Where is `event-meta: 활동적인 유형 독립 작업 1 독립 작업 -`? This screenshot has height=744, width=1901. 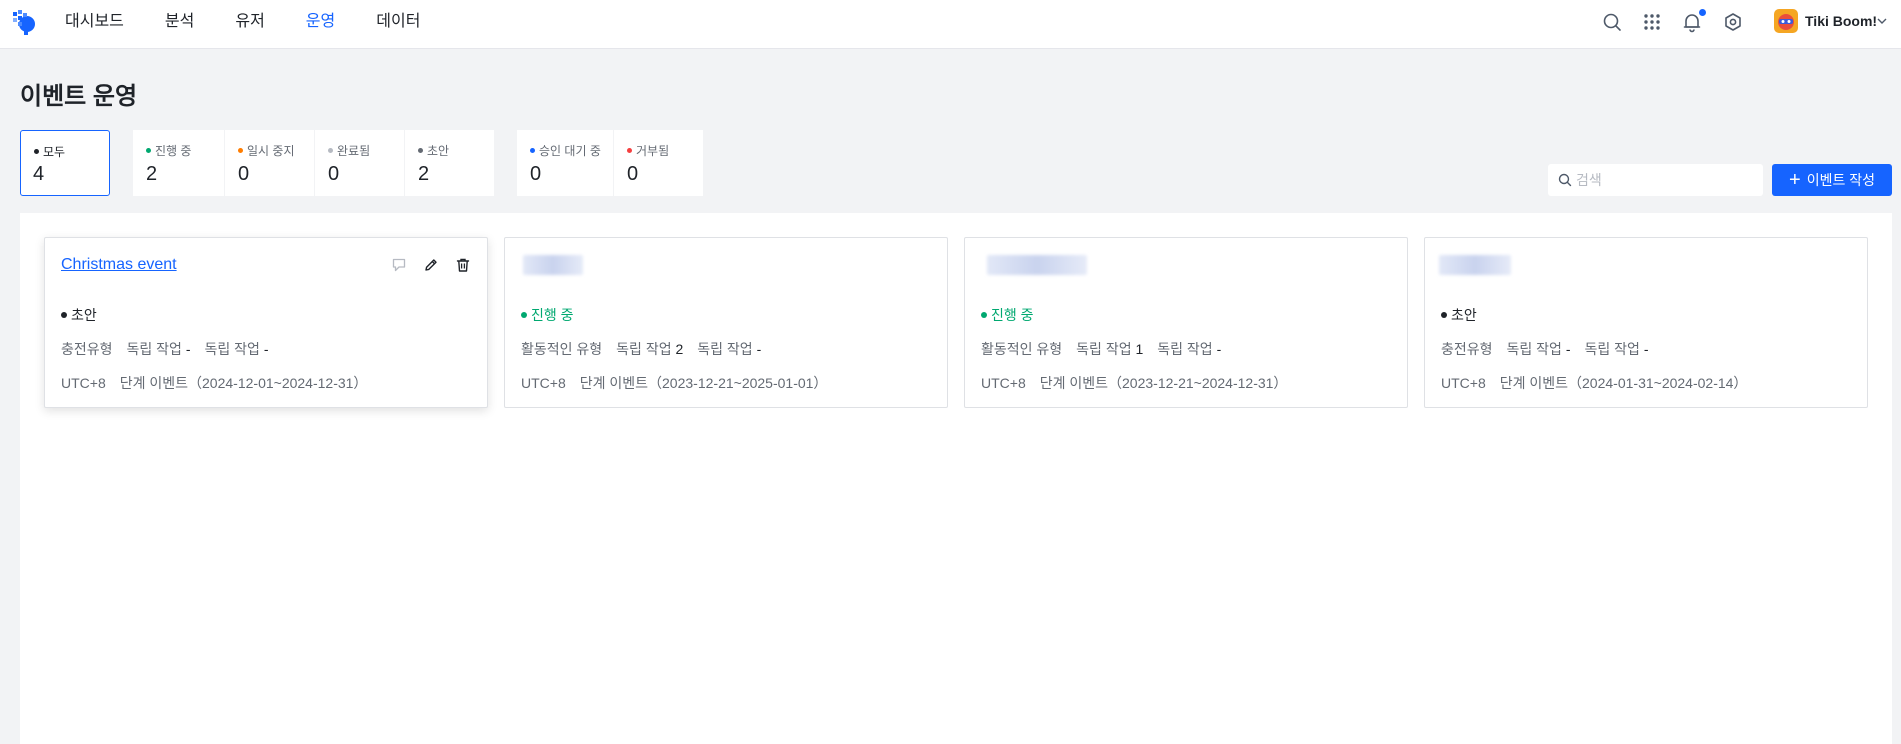 event-meta: 활동적인 유형 독립 작업 1 독립 작업 - is located at coordinates (1108, 349).